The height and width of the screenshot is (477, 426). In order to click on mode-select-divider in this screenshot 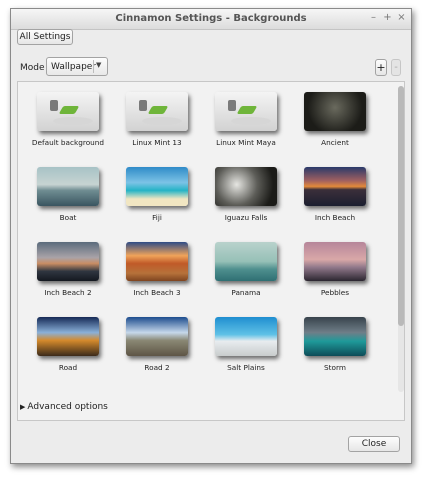, I will do `click(93, 66)`.